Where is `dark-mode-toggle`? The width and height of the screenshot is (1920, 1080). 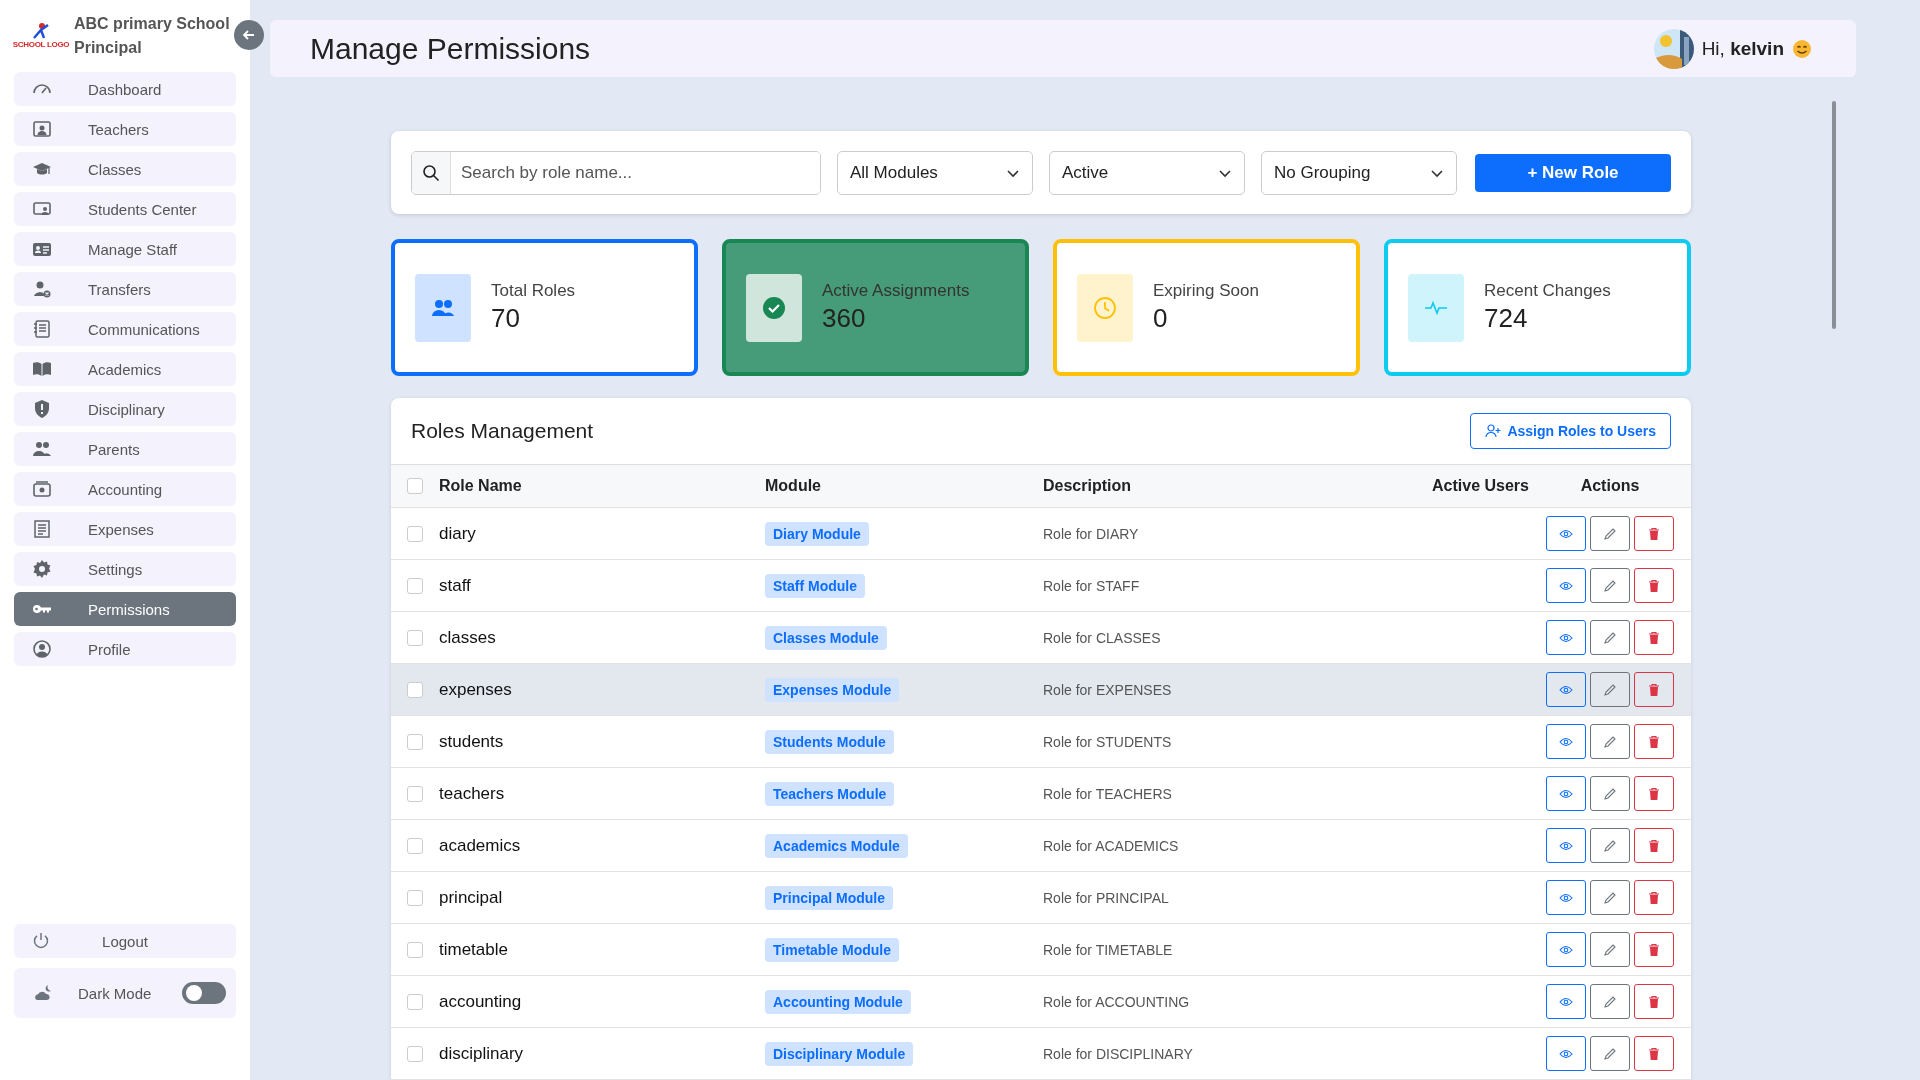 dark-mode-toggle is located at coordinates (204, 993).